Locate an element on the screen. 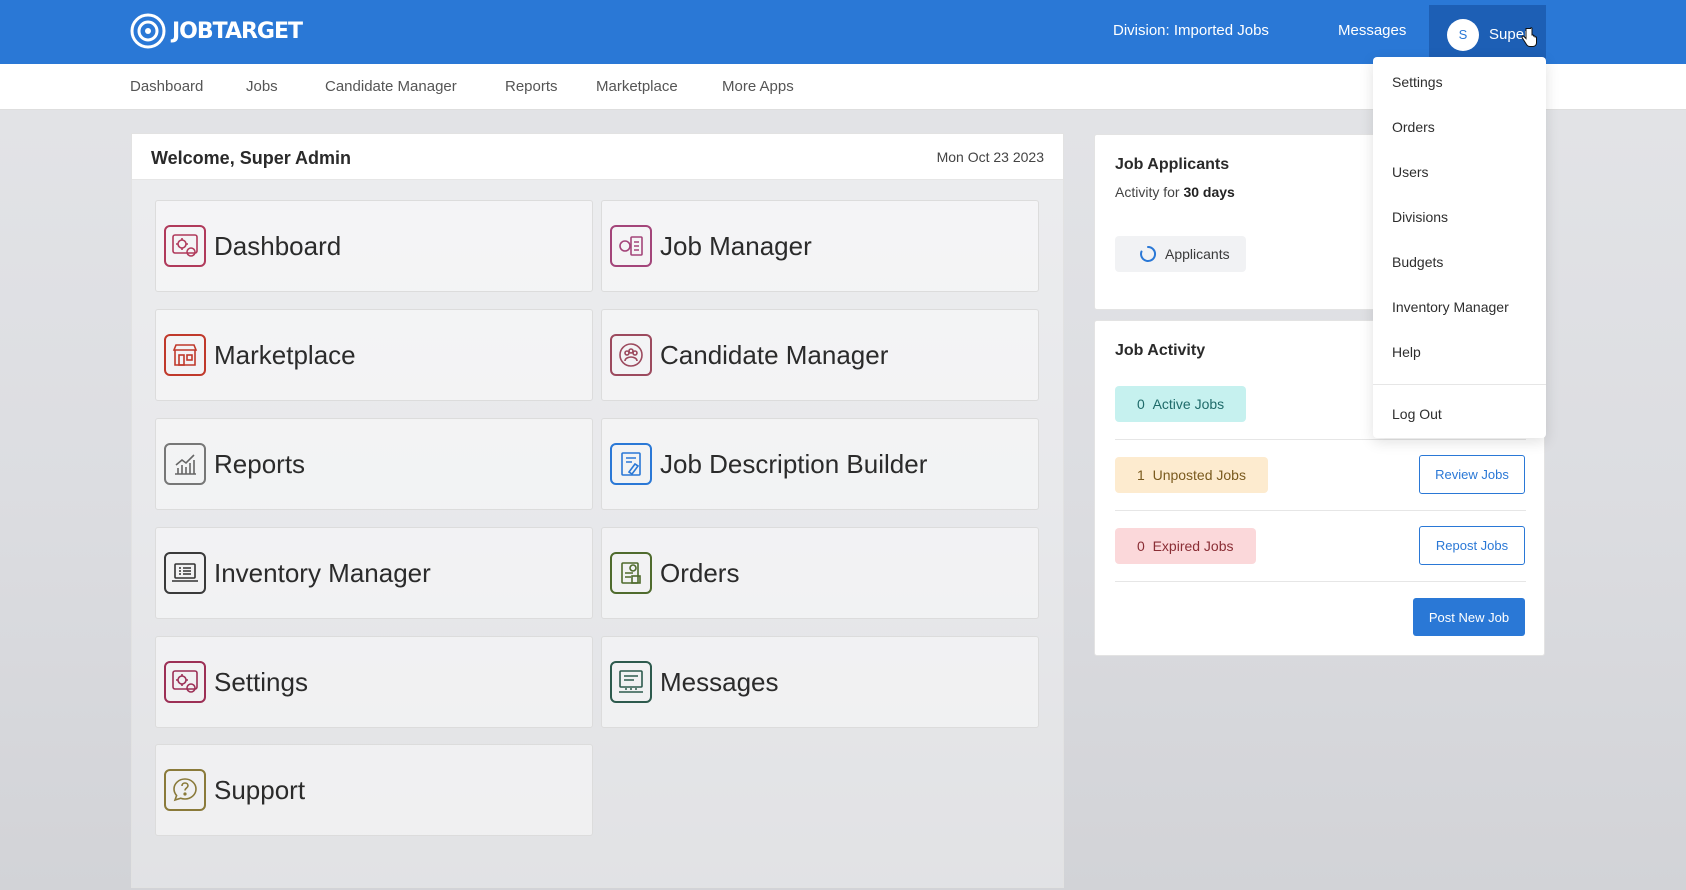 The width and height of the screenshot is (1686, 890). tile-label: Job Description Builder is located at coordinates (794, 463).